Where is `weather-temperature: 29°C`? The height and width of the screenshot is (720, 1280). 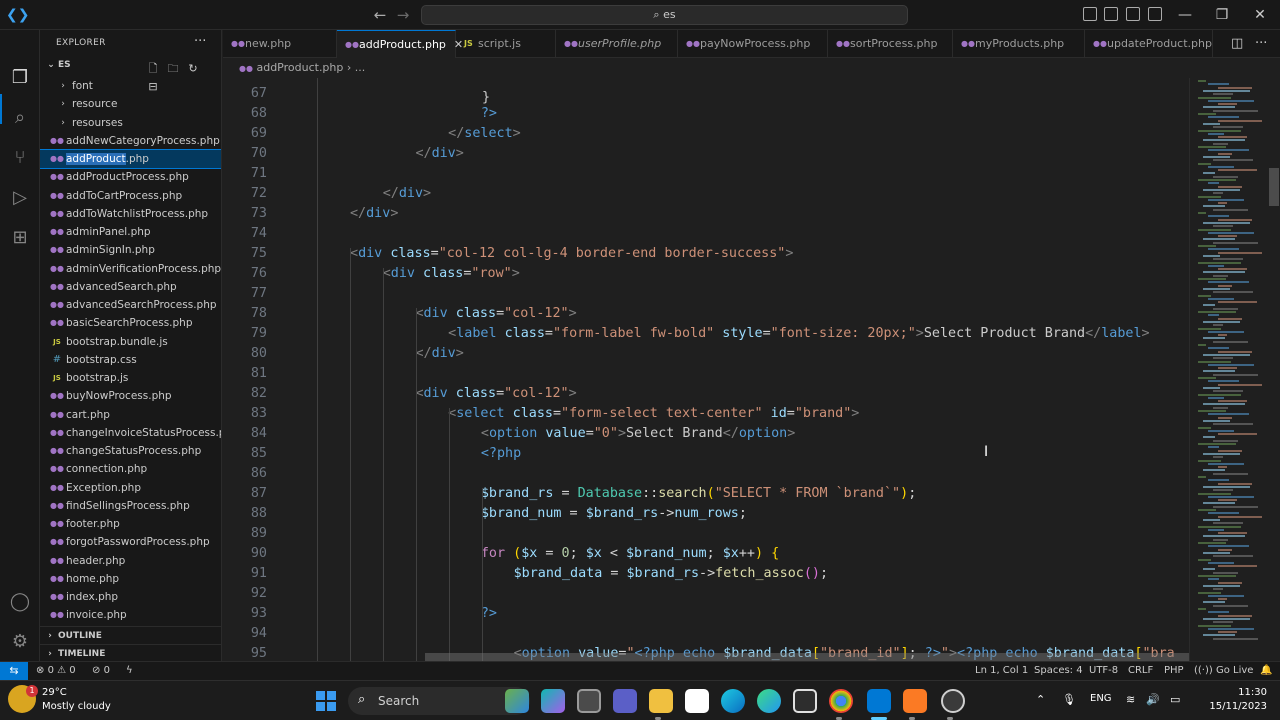 weather-temperature: 29°C is located at coordinates (54, 692).